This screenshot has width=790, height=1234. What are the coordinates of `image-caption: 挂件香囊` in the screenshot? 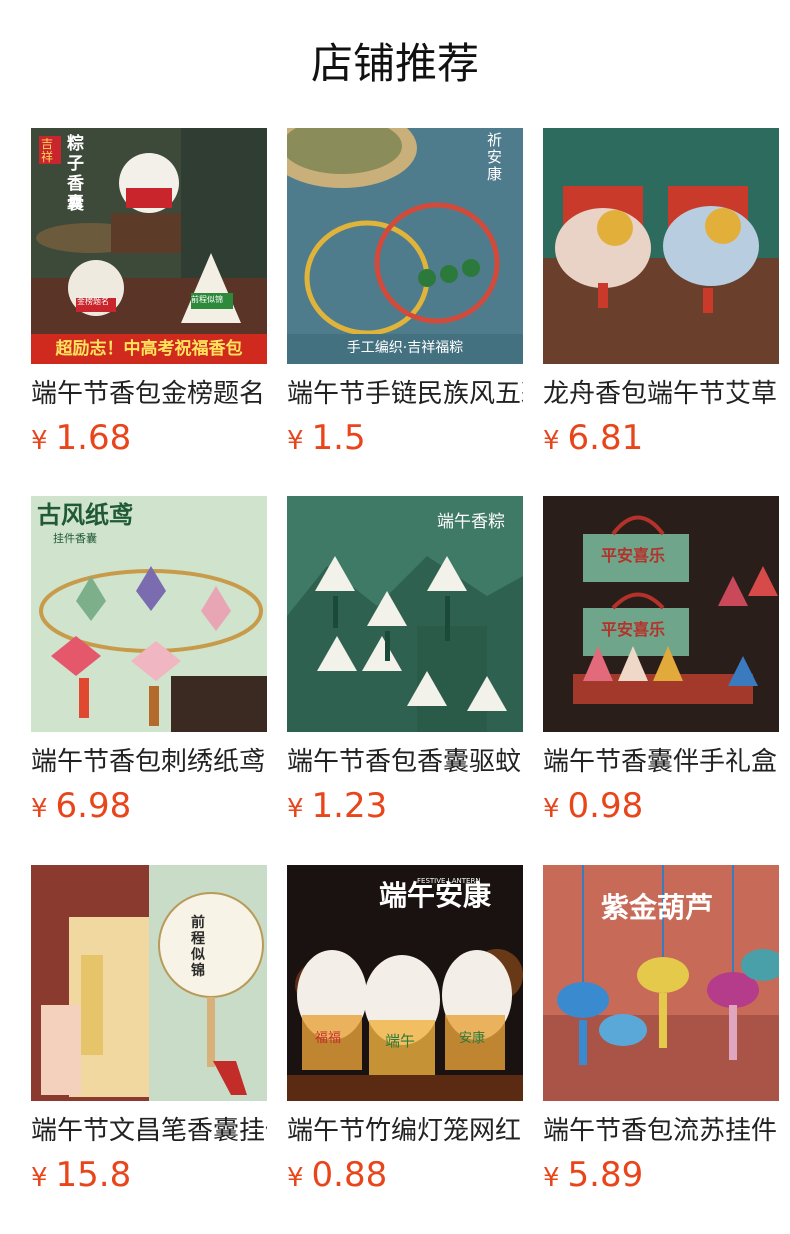 It's located at (75, 538).